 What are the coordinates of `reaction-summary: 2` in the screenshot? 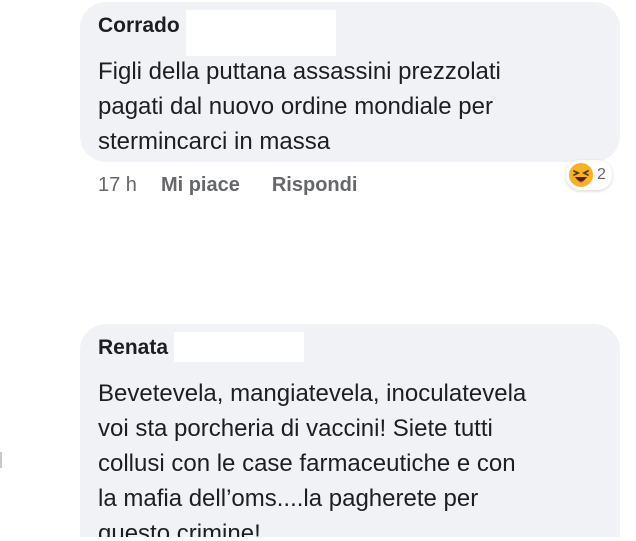 It's located at (589, 175).